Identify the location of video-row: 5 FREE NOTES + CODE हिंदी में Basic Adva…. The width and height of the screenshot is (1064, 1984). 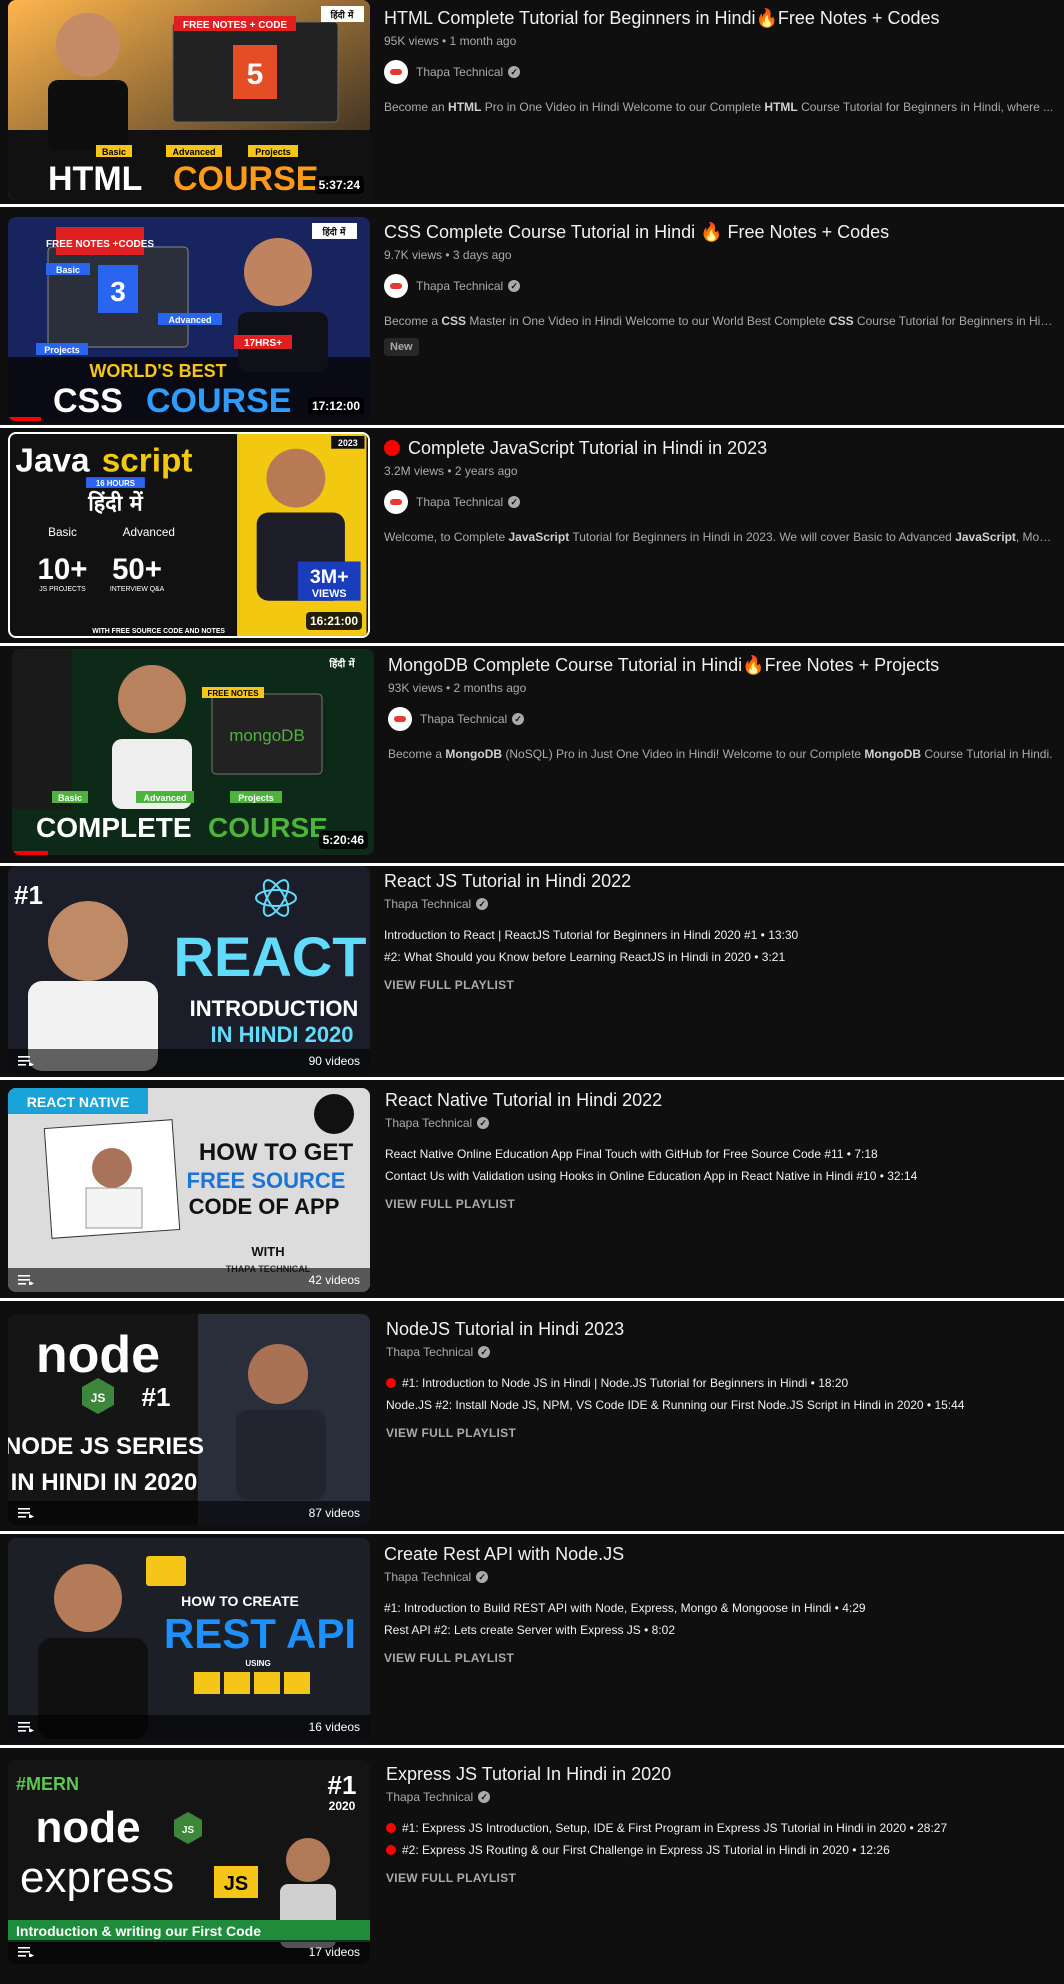
(532, 102).